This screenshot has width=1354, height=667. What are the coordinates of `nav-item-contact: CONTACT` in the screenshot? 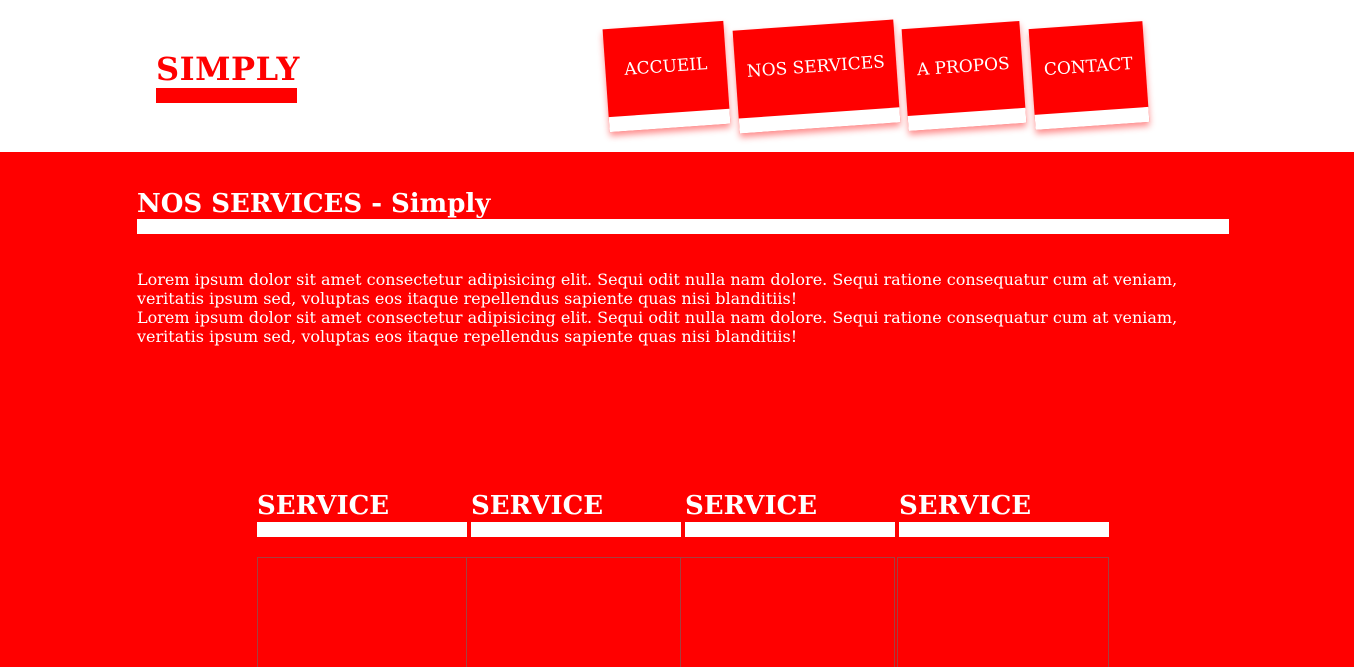 It's located at (1089, 75).